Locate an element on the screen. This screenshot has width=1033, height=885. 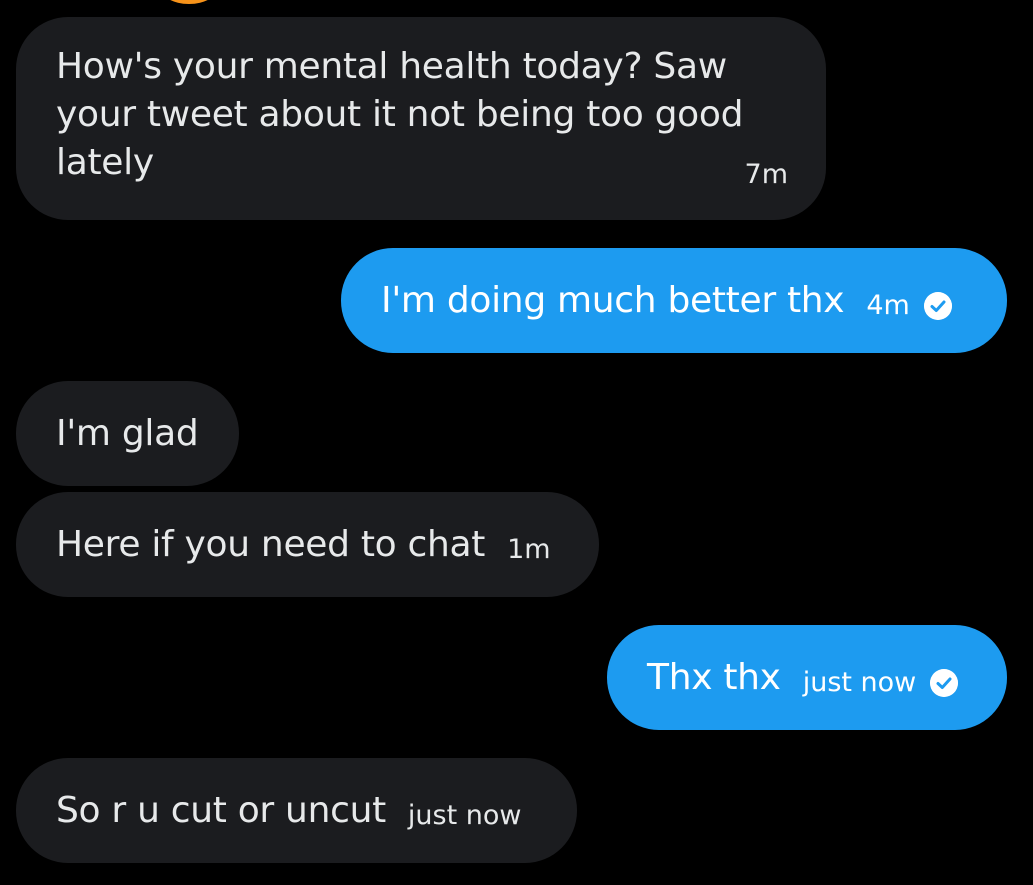
message-bubble-outgoing: I'm doing much better thx 4m is located at coordinates (674, 300).